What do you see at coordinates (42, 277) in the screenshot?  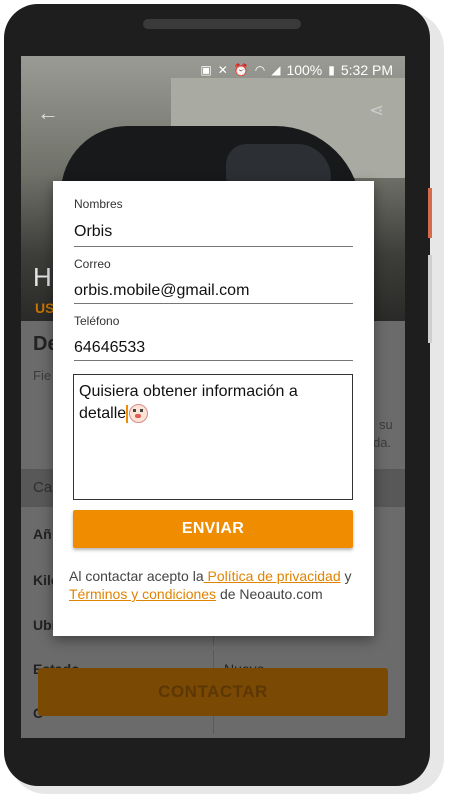 I see `vehicle-title: H` at bounding box center [42, 277].